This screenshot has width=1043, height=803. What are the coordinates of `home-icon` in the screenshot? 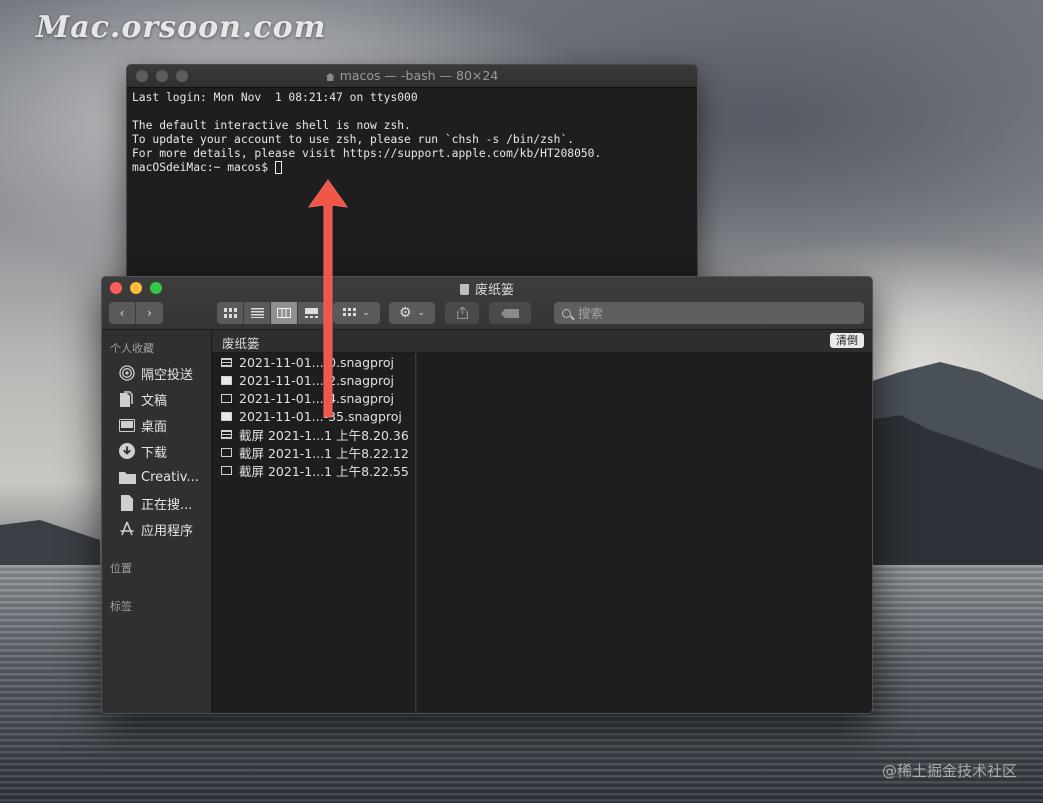 It's located at (330, 77).